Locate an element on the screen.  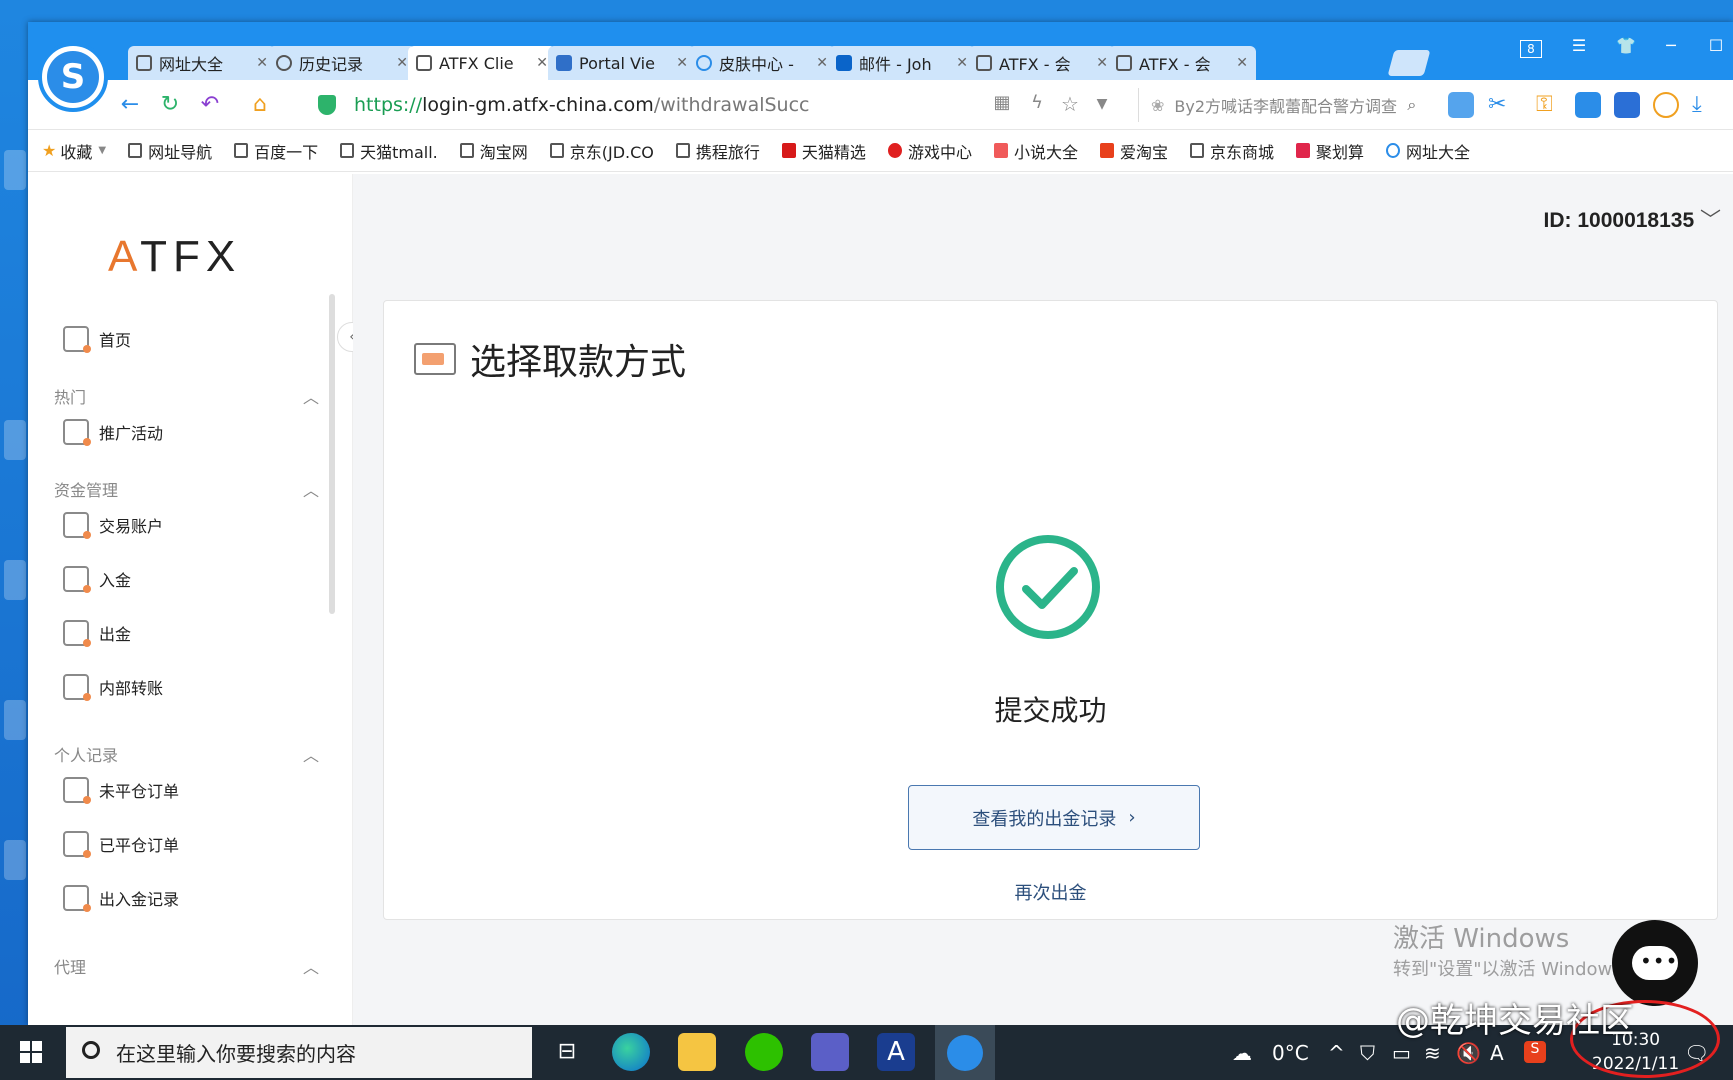
juhuasuan-icon is located at coordinates (1303, 150).